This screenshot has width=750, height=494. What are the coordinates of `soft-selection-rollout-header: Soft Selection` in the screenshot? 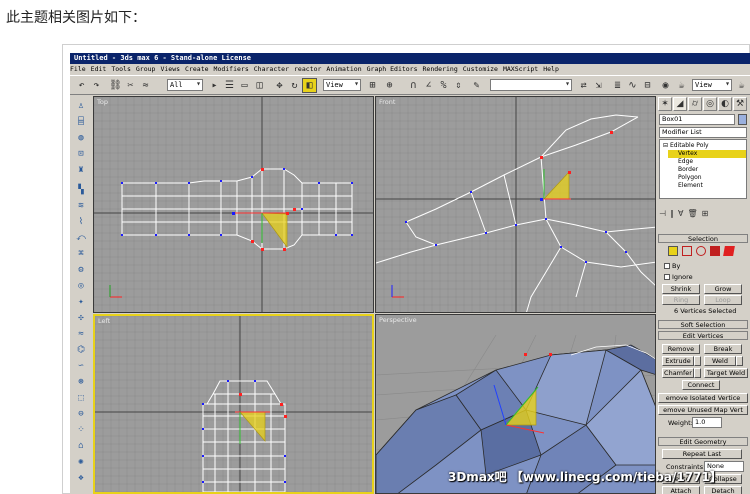 It's located at (703, 324).